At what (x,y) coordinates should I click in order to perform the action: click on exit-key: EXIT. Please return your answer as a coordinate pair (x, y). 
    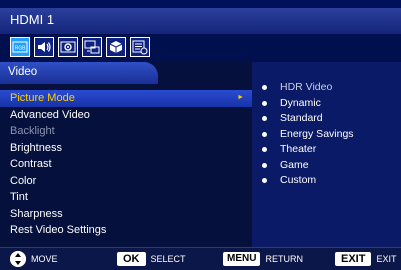
    Looking at the image, I should click on (353, 259).